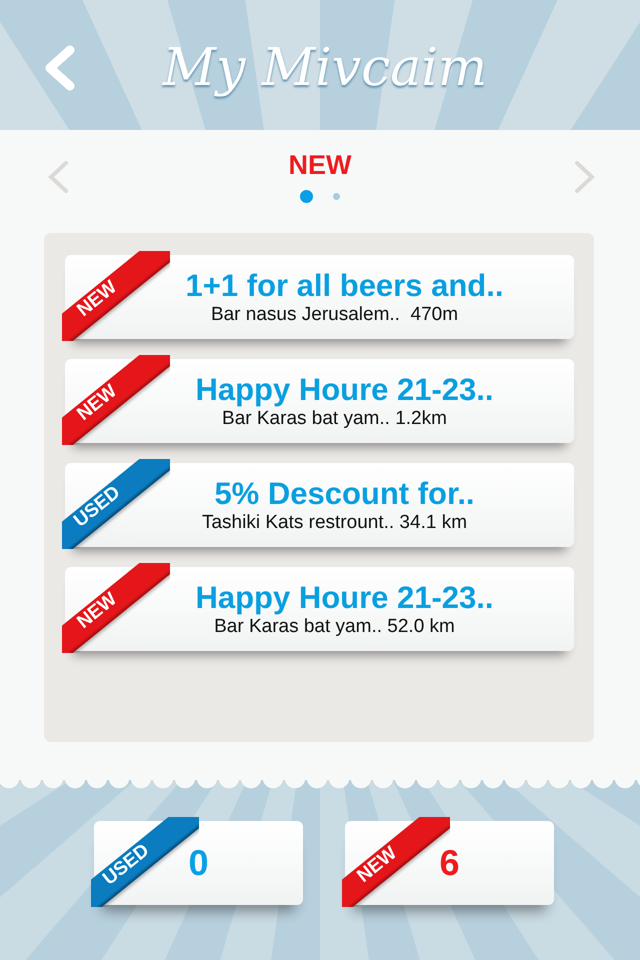  Describe the element at coordinates (335, 523) in the screenshot. I see `deal-details: Tashiki Kats restrount.. 34.1 km` at that location.